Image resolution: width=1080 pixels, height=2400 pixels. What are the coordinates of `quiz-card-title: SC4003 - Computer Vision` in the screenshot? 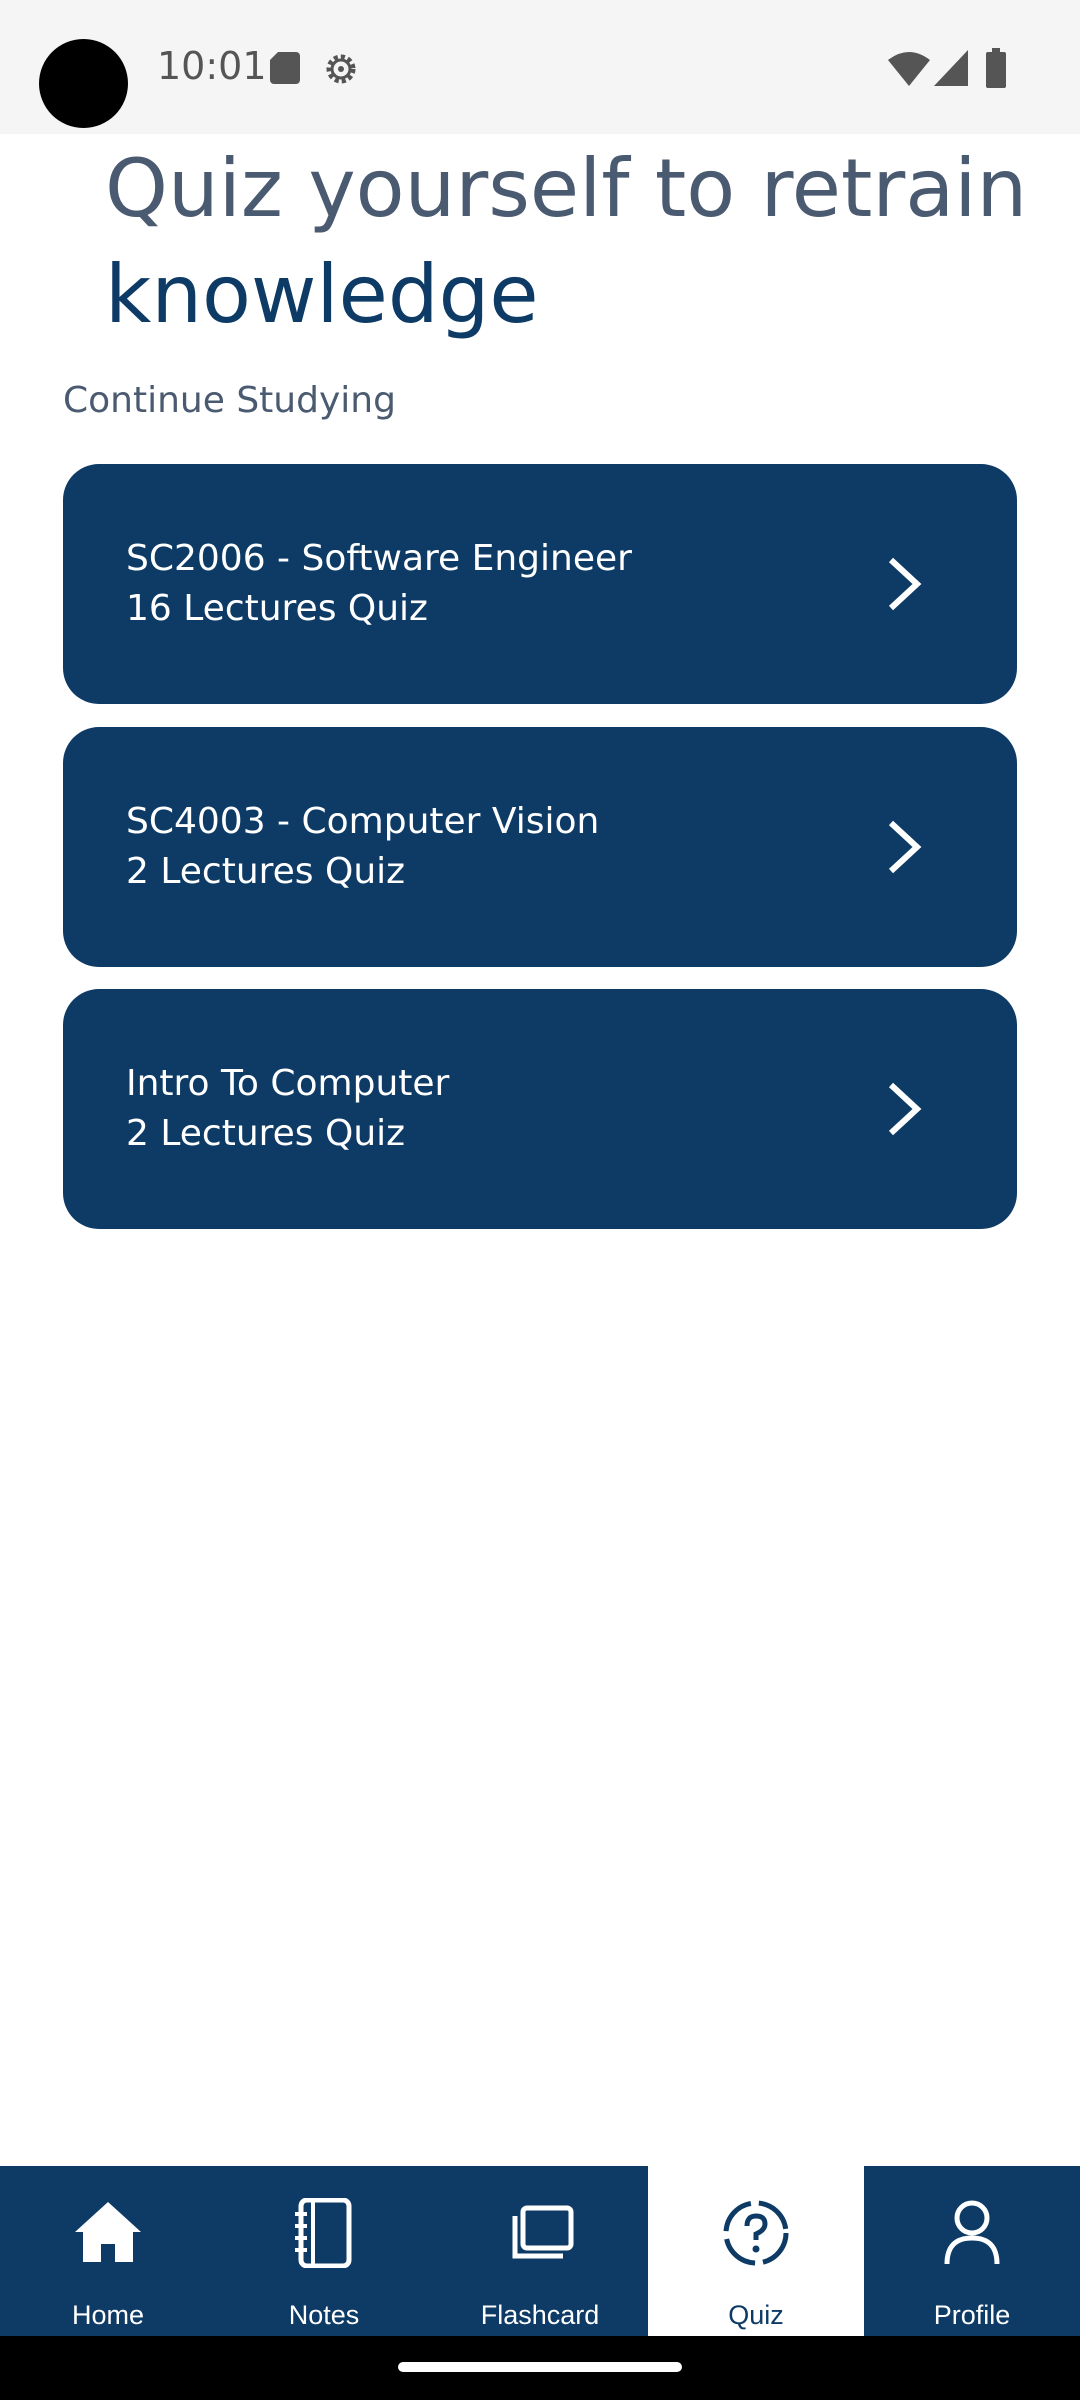 It's located at (363, 821).